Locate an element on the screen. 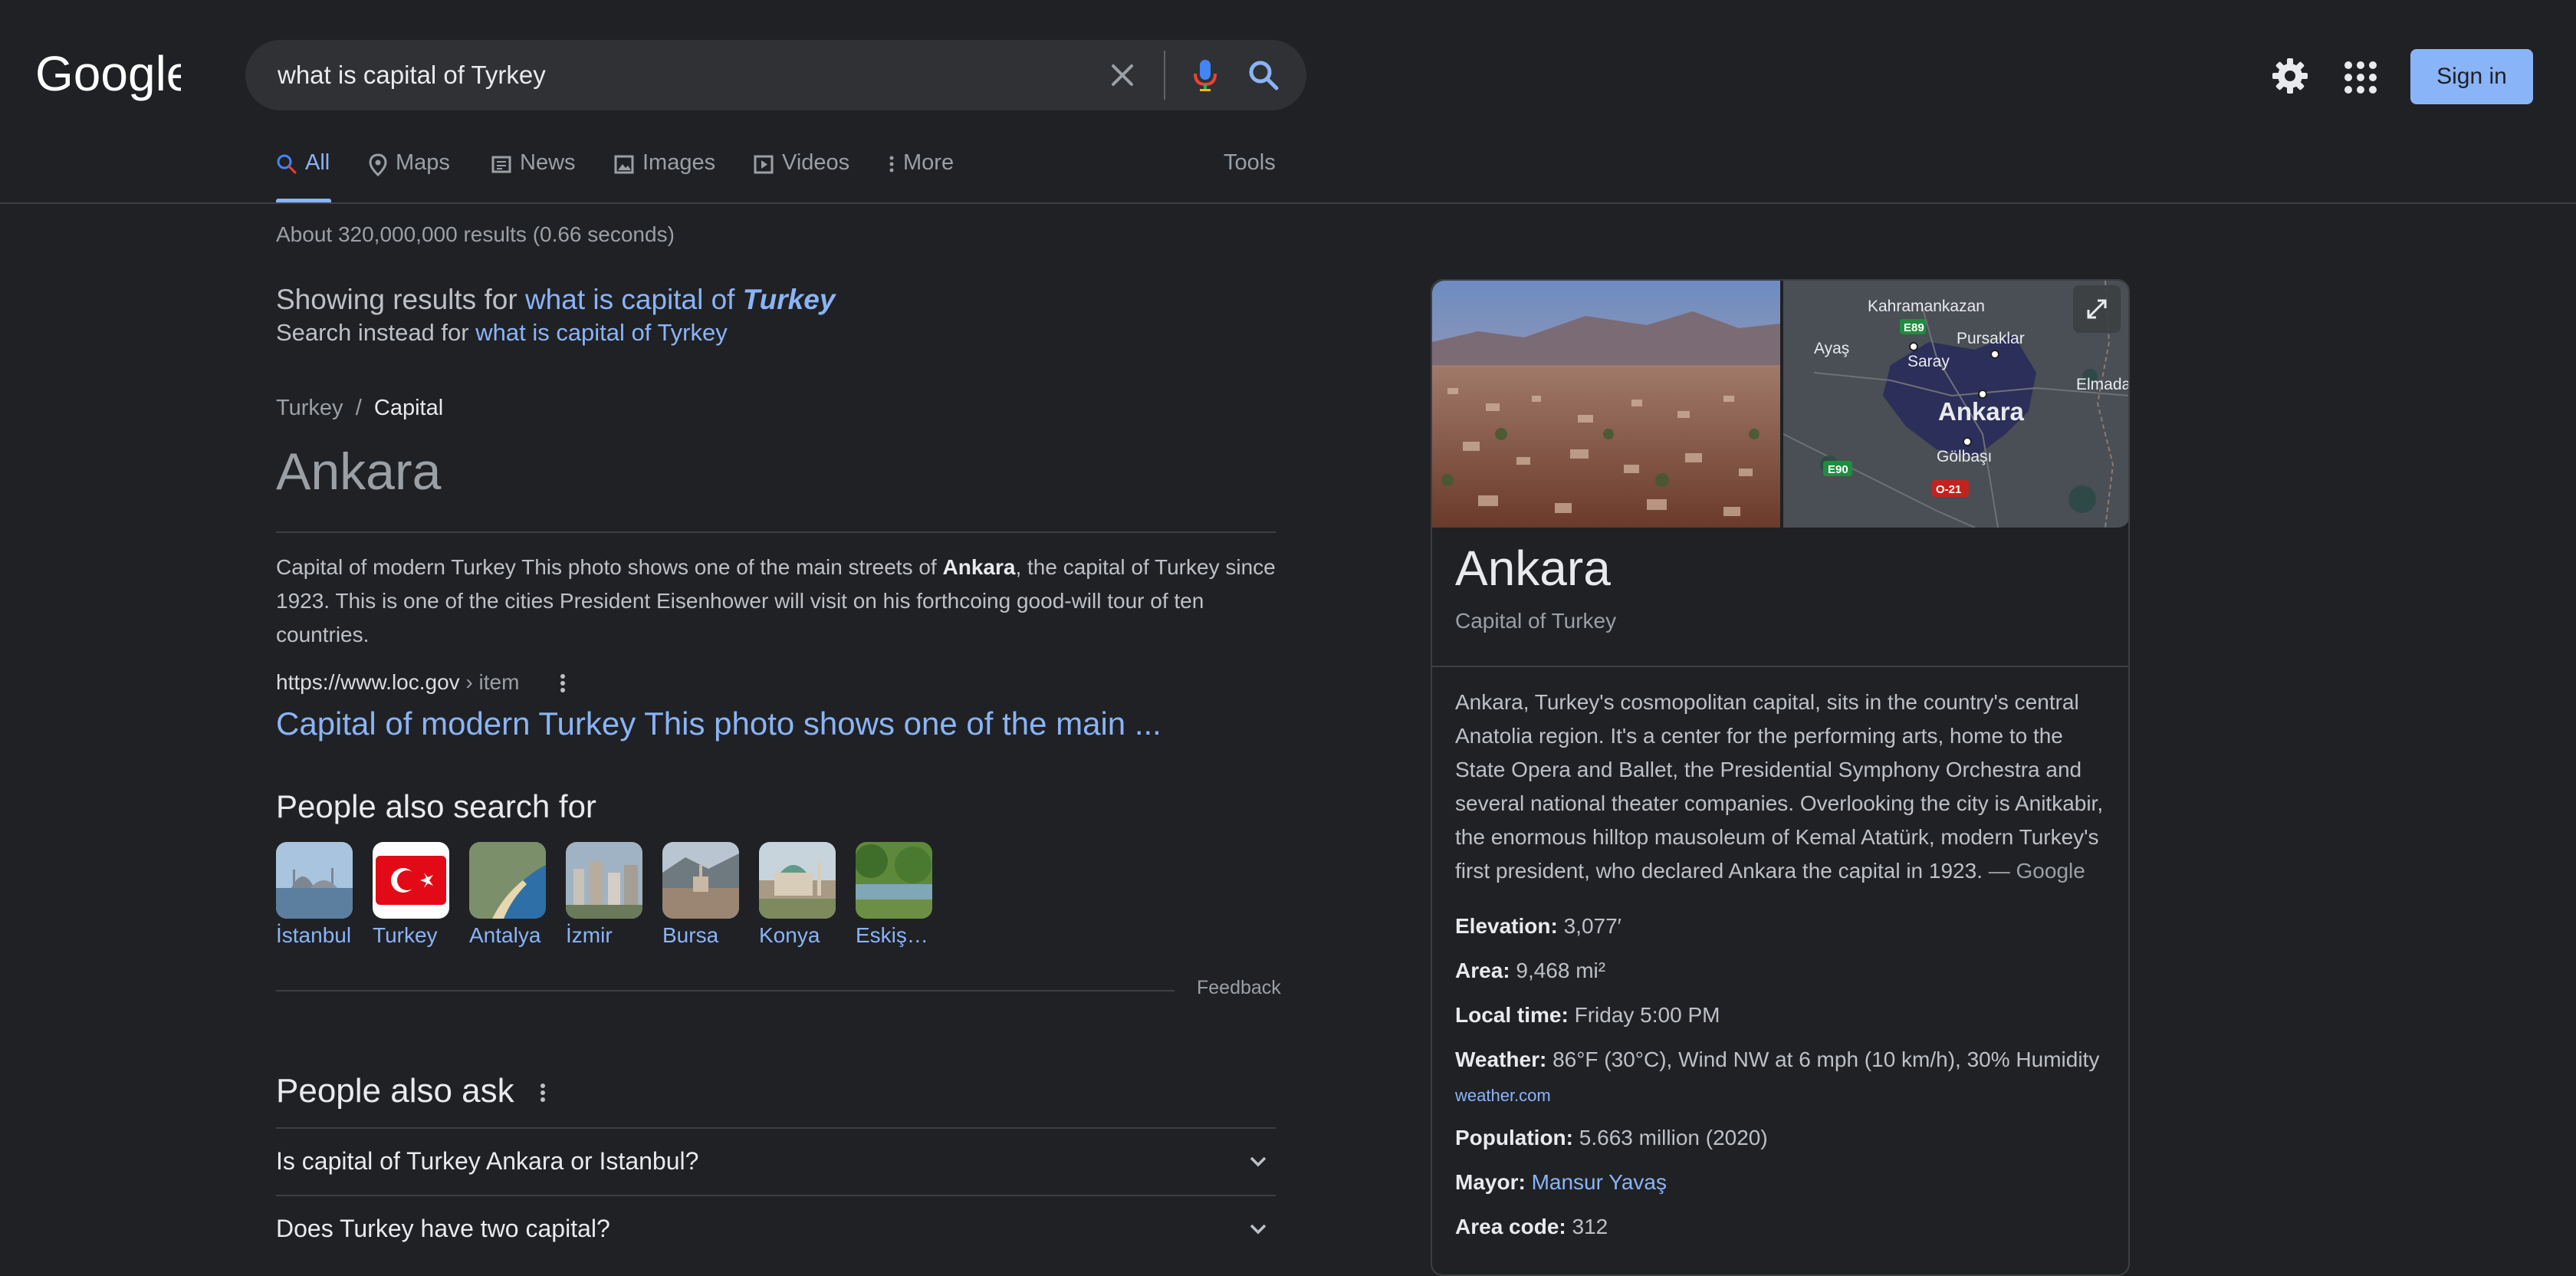 The image size is (2576, 1276). eskisehir-thumbnail is located at coordinates (894, 880).